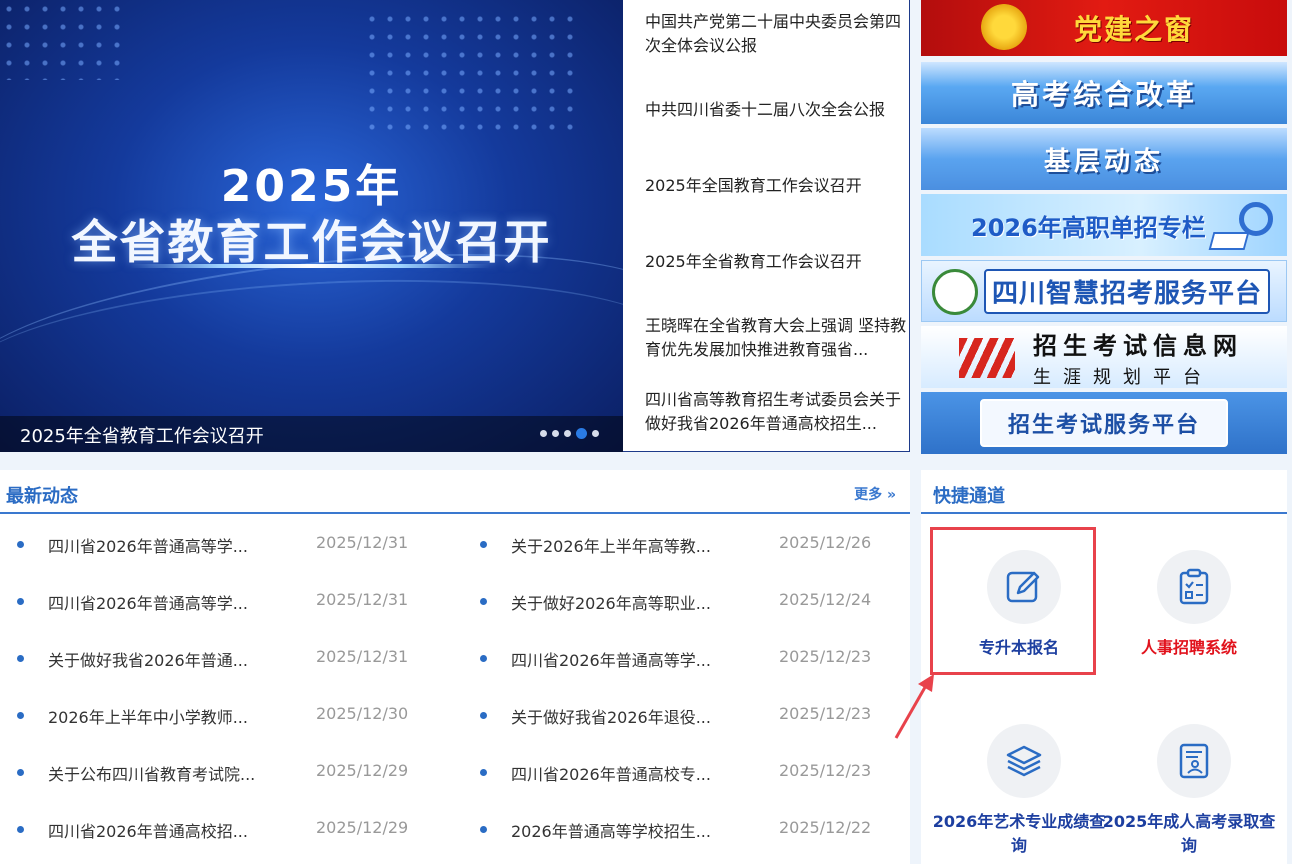 The height and width of the screenshot is (864, 1292). Describe the element at coordinates (1104, 492) in the screenshot. I see `quick-header: 快捷通道` at that location.